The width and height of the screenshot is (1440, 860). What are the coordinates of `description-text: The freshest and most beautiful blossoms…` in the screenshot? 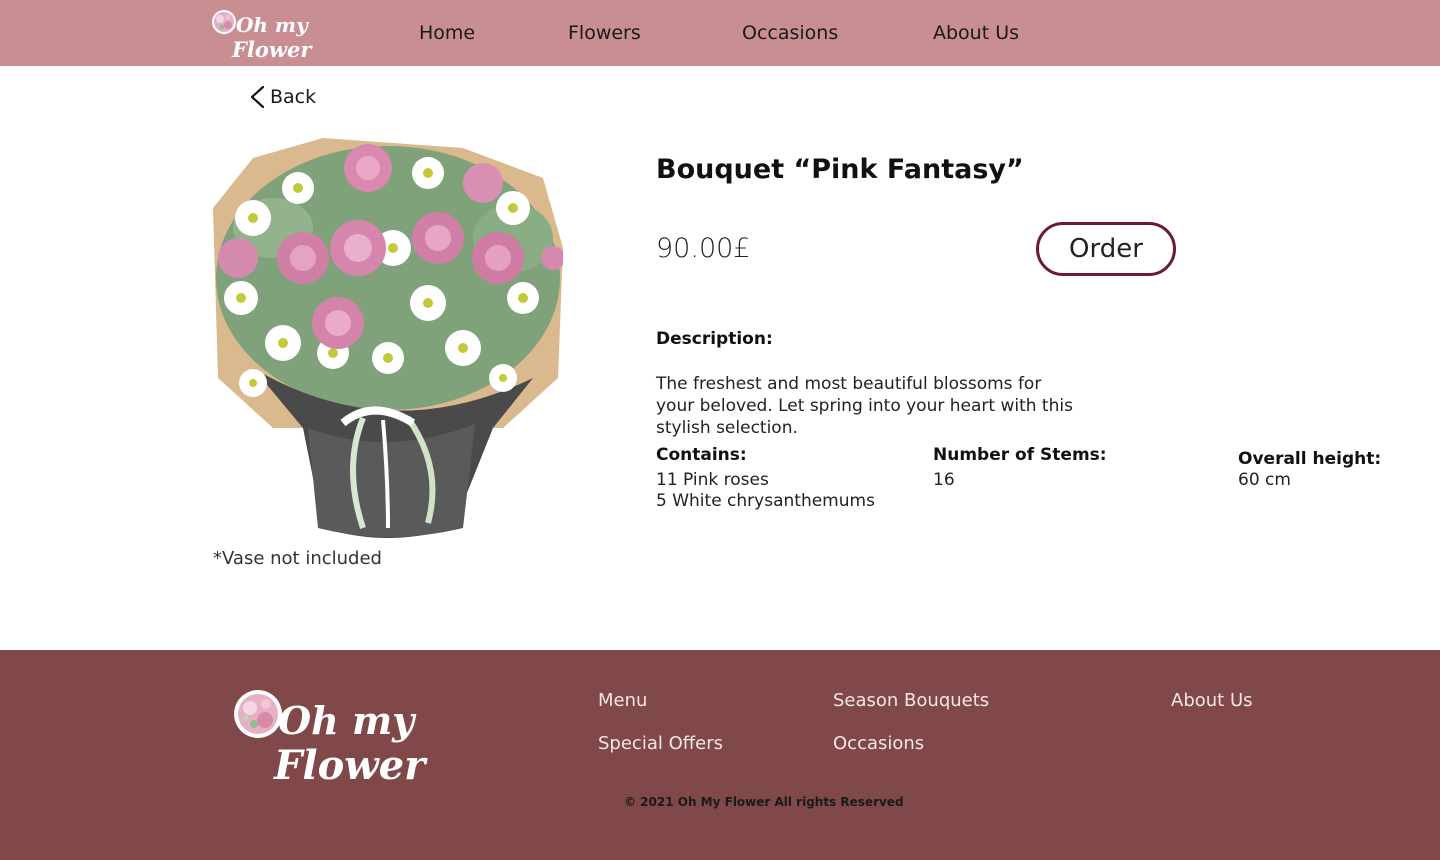 It's located at (864, 406).